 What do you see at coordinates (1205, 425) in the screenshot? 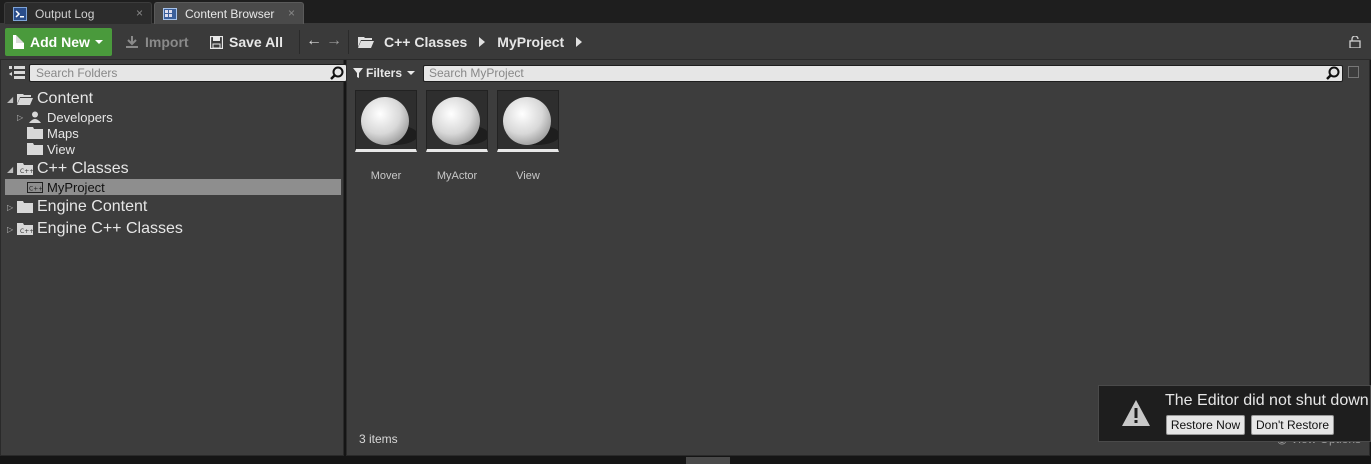
I see `restore-now-button: Restore Now` at bounding box center [1205, 425].